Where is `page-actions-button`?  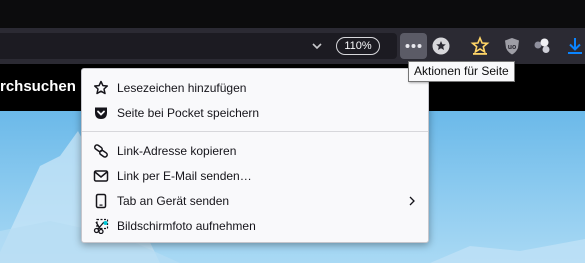
page-actions-button is located at coordinates (413, 46).